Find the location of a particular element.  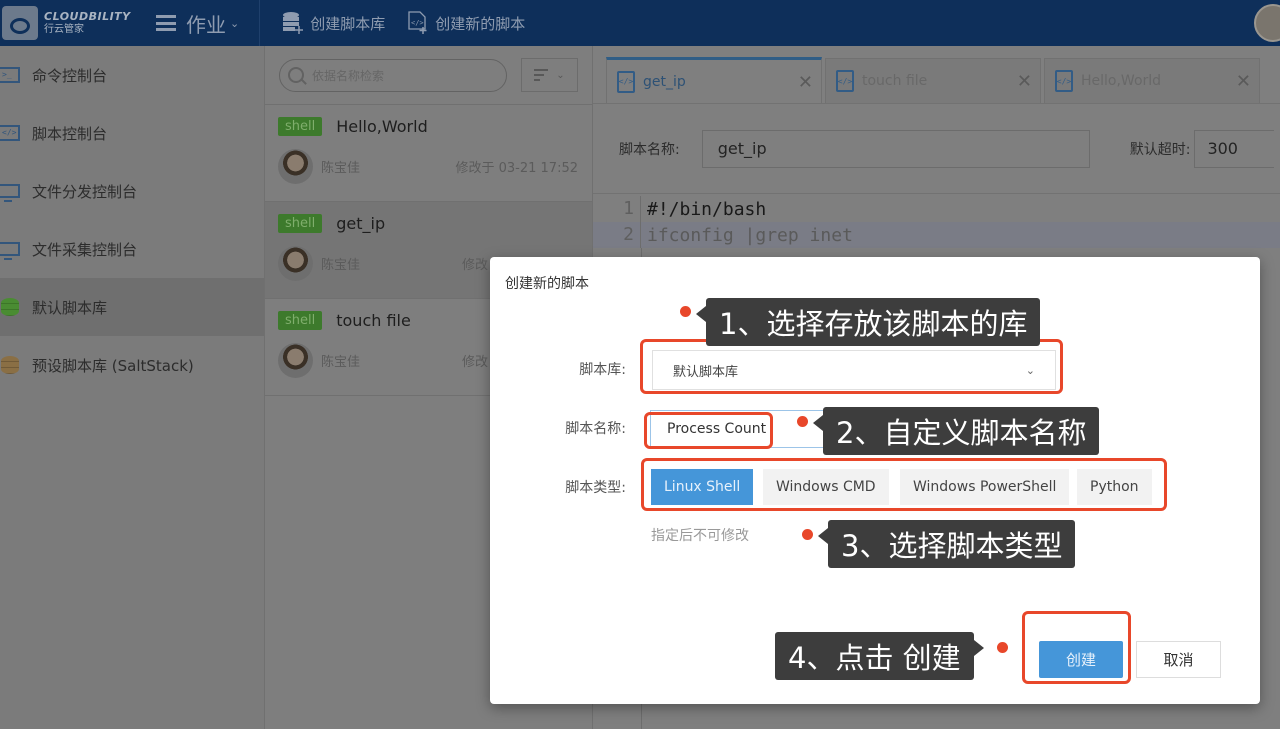

code-text: ifconfig |grep inet is located at coordinates (750, 235).